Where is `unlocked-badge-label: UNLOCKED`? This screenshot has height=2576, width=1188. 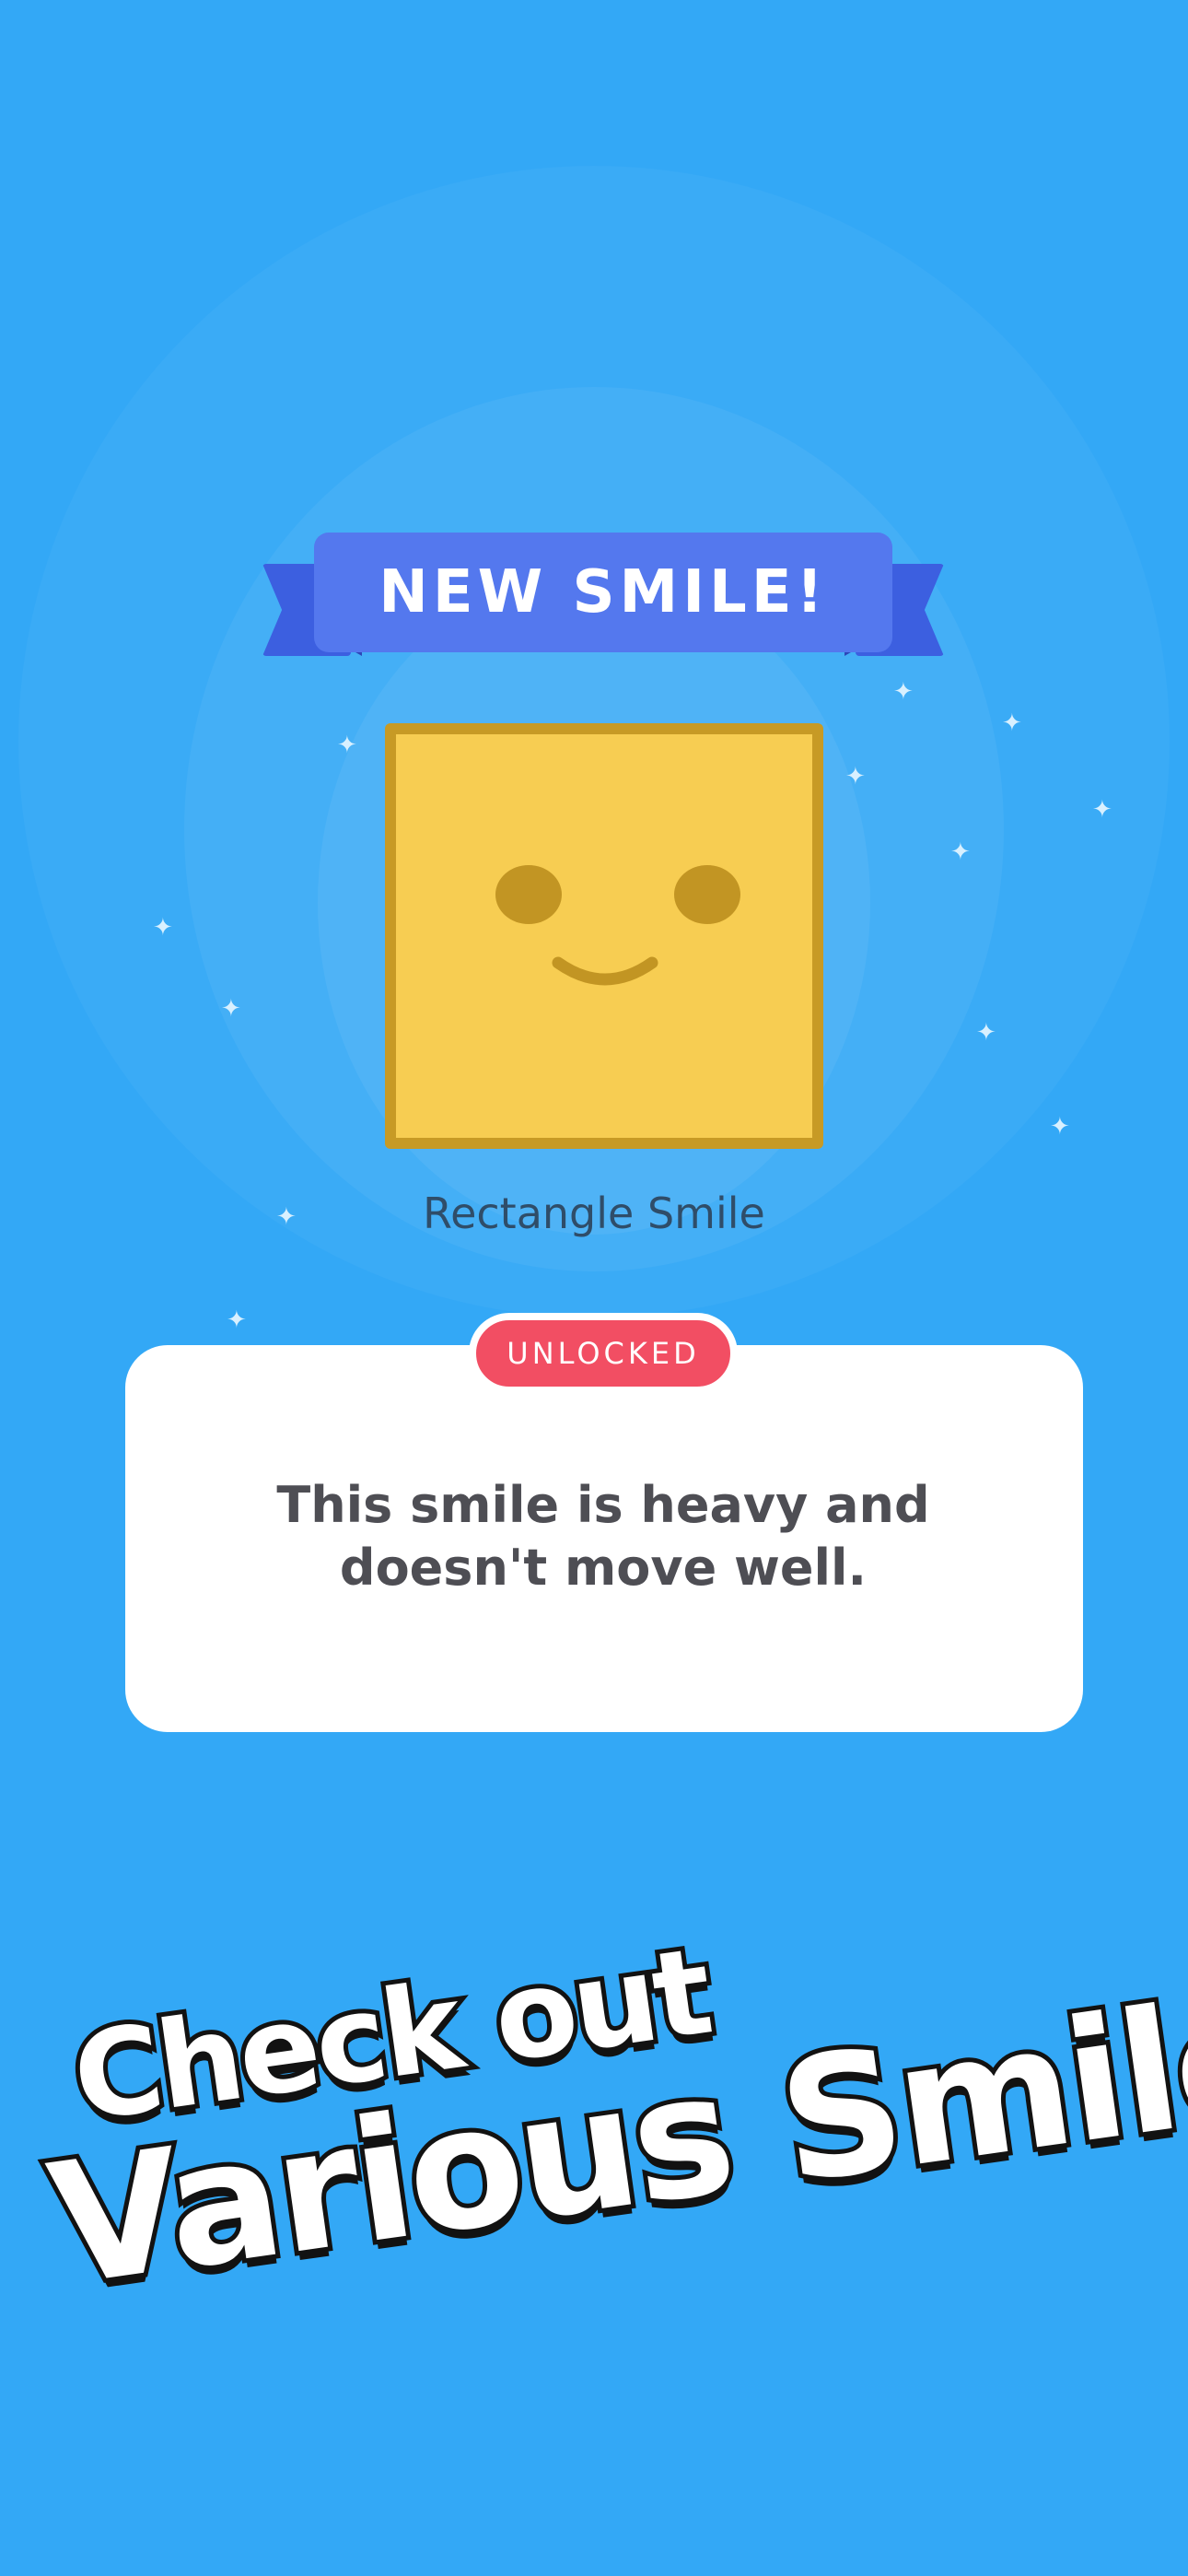 unlocked-badge-label: UNLOCKED is located at coordinates (603, 1353).